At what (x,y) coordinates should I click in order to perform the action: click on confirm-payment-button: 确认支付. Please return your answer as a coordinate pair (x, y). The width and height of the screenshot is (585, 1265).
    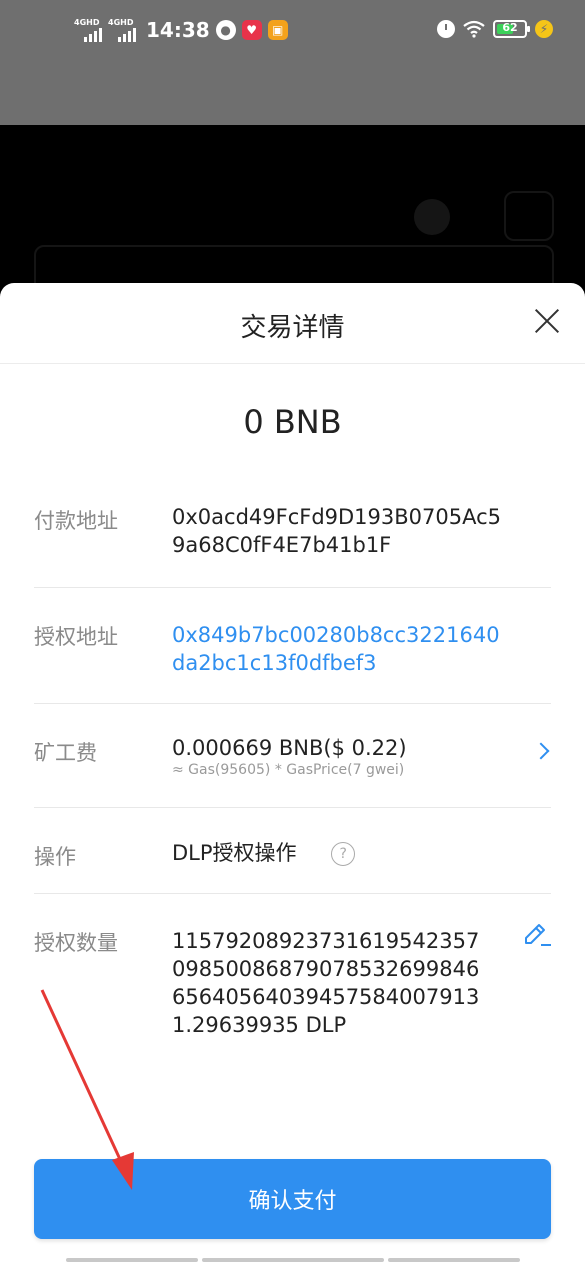
    Looking at the image, I should click on (292, 1199).